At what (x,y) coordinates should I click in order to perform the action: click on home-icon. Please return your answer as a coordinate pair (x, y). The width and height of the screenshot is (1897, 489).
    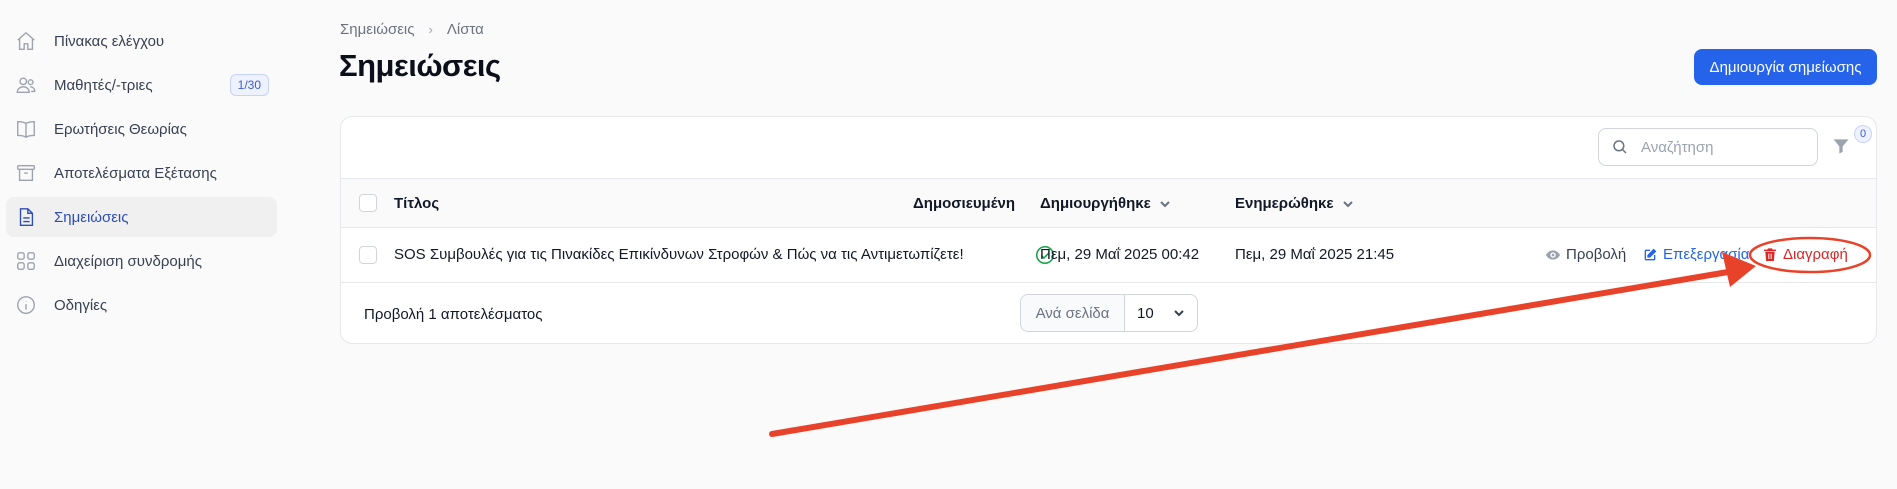
    Looking at the image, I should click on (26, 41).